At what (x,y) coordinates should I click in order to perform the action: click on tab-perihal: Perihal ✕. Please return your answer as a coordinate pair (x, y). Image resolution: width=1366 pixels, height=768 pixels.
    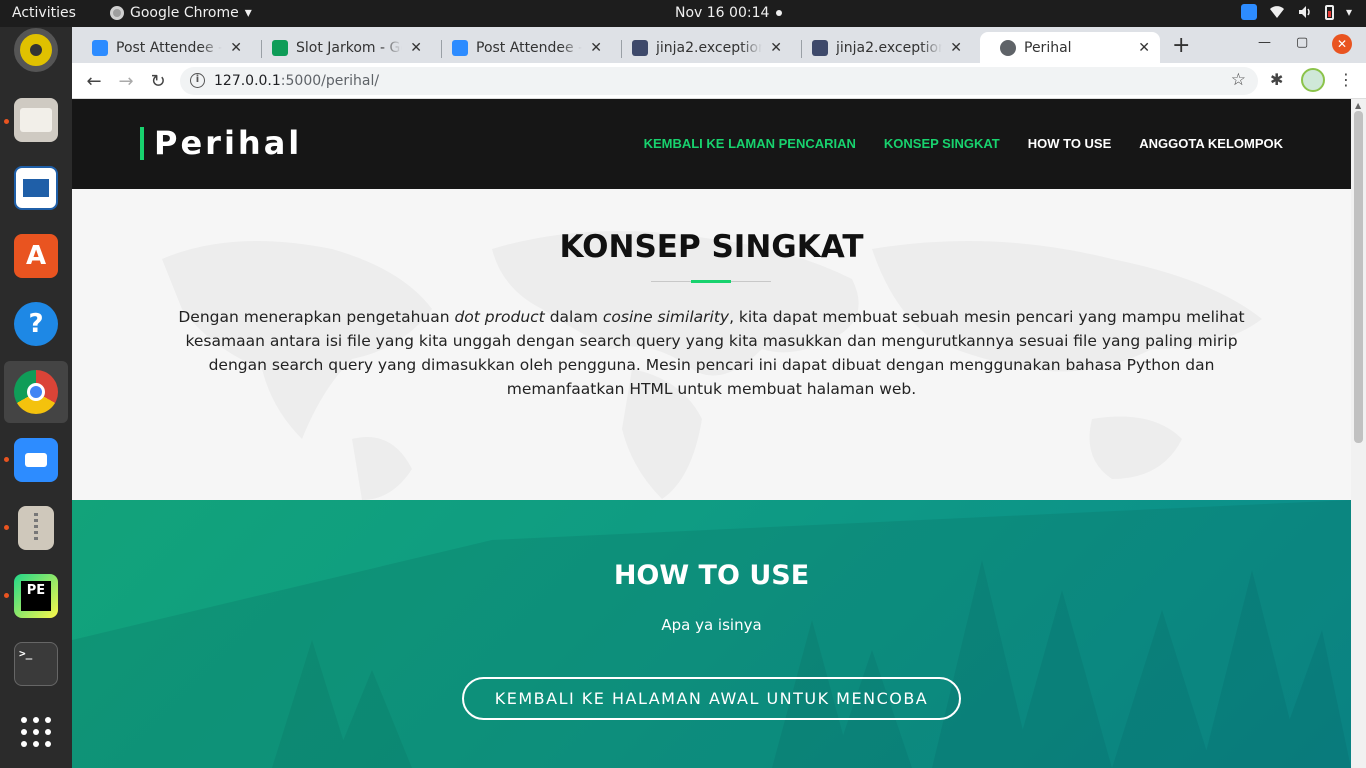
    Looking at the image, I should click on (1070, 47).